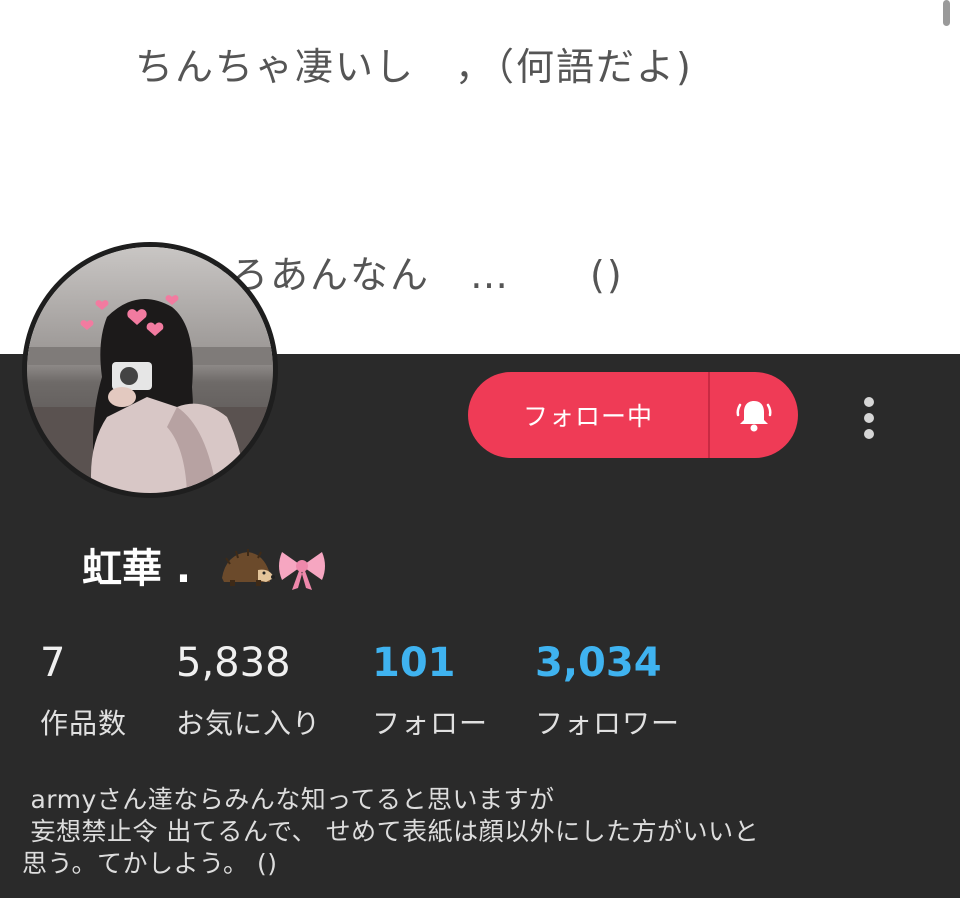  I want to click on stat-following: 101 フォロー, so click(430, 691).